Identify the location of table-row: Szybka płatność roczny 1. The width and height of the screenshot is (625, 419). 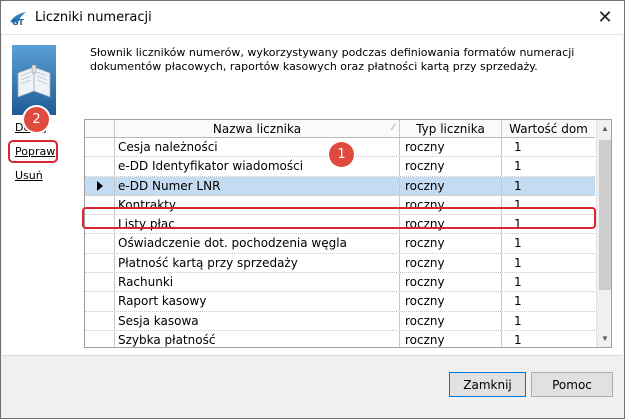
(340, 338).